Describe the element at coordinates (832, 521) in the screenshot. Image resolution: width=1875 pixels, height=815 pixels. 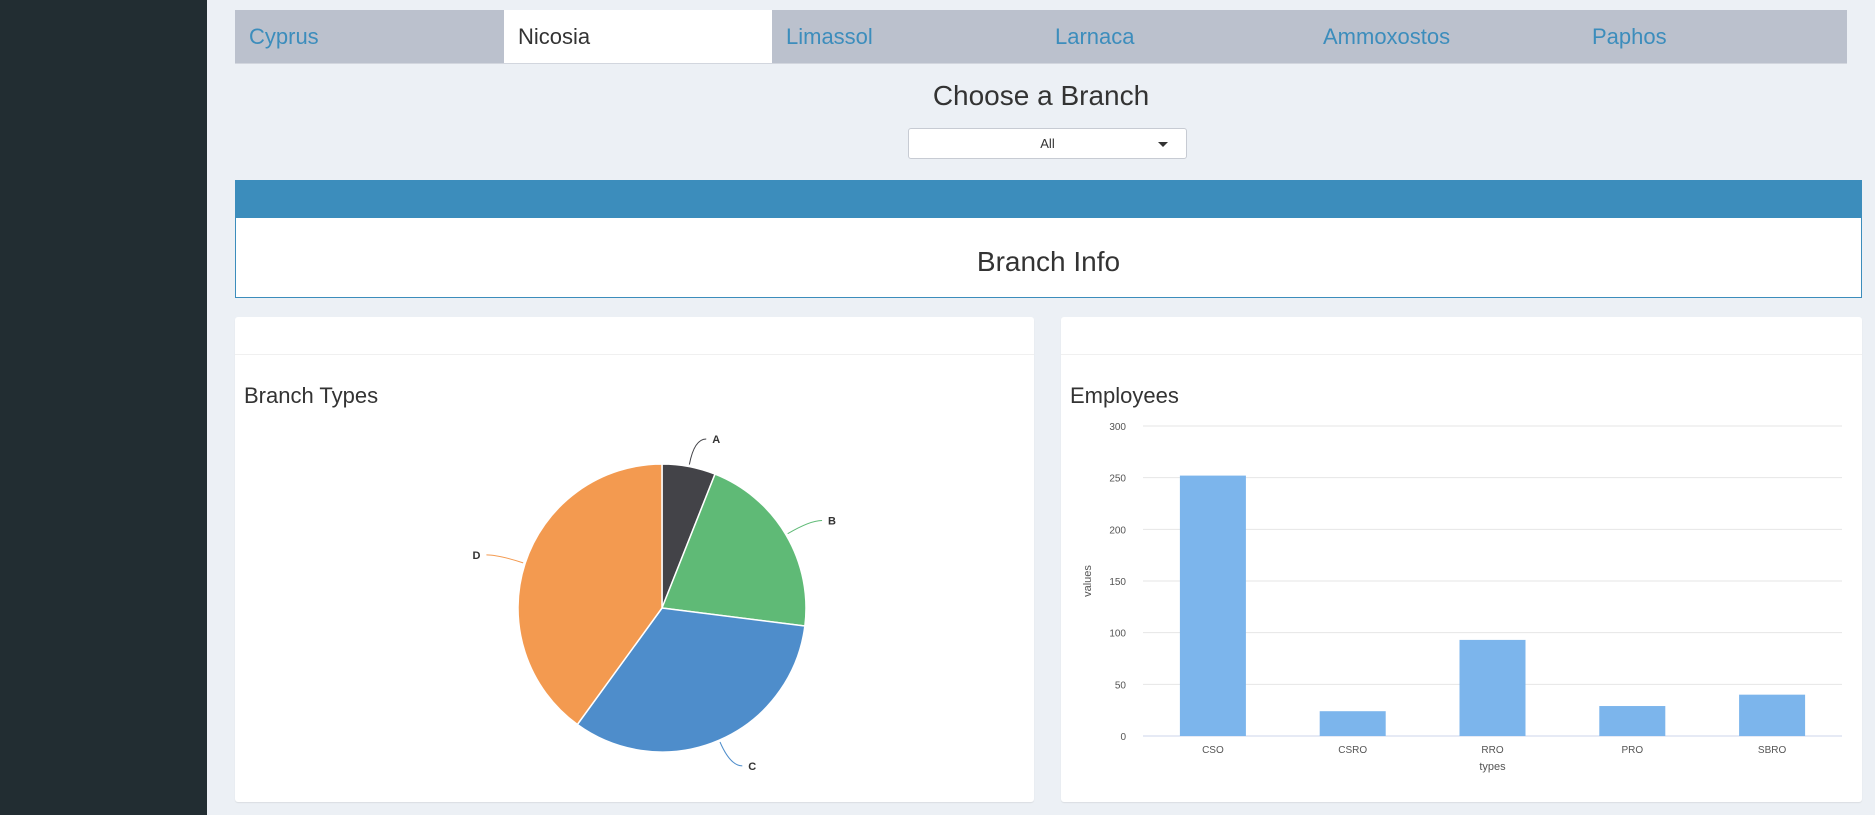
I see `pie-label-b: B` at that location.